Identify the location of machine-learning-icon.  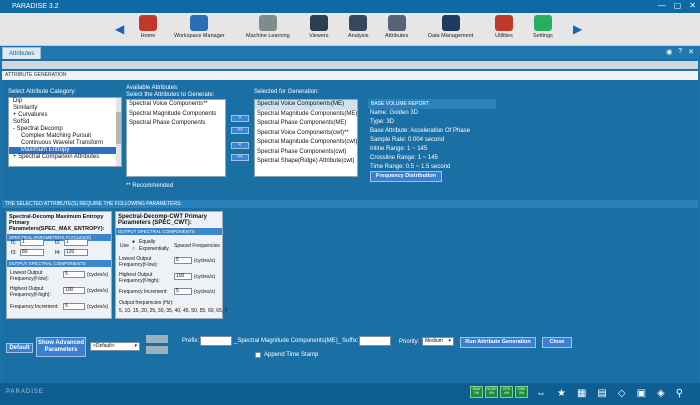
(267, 23).